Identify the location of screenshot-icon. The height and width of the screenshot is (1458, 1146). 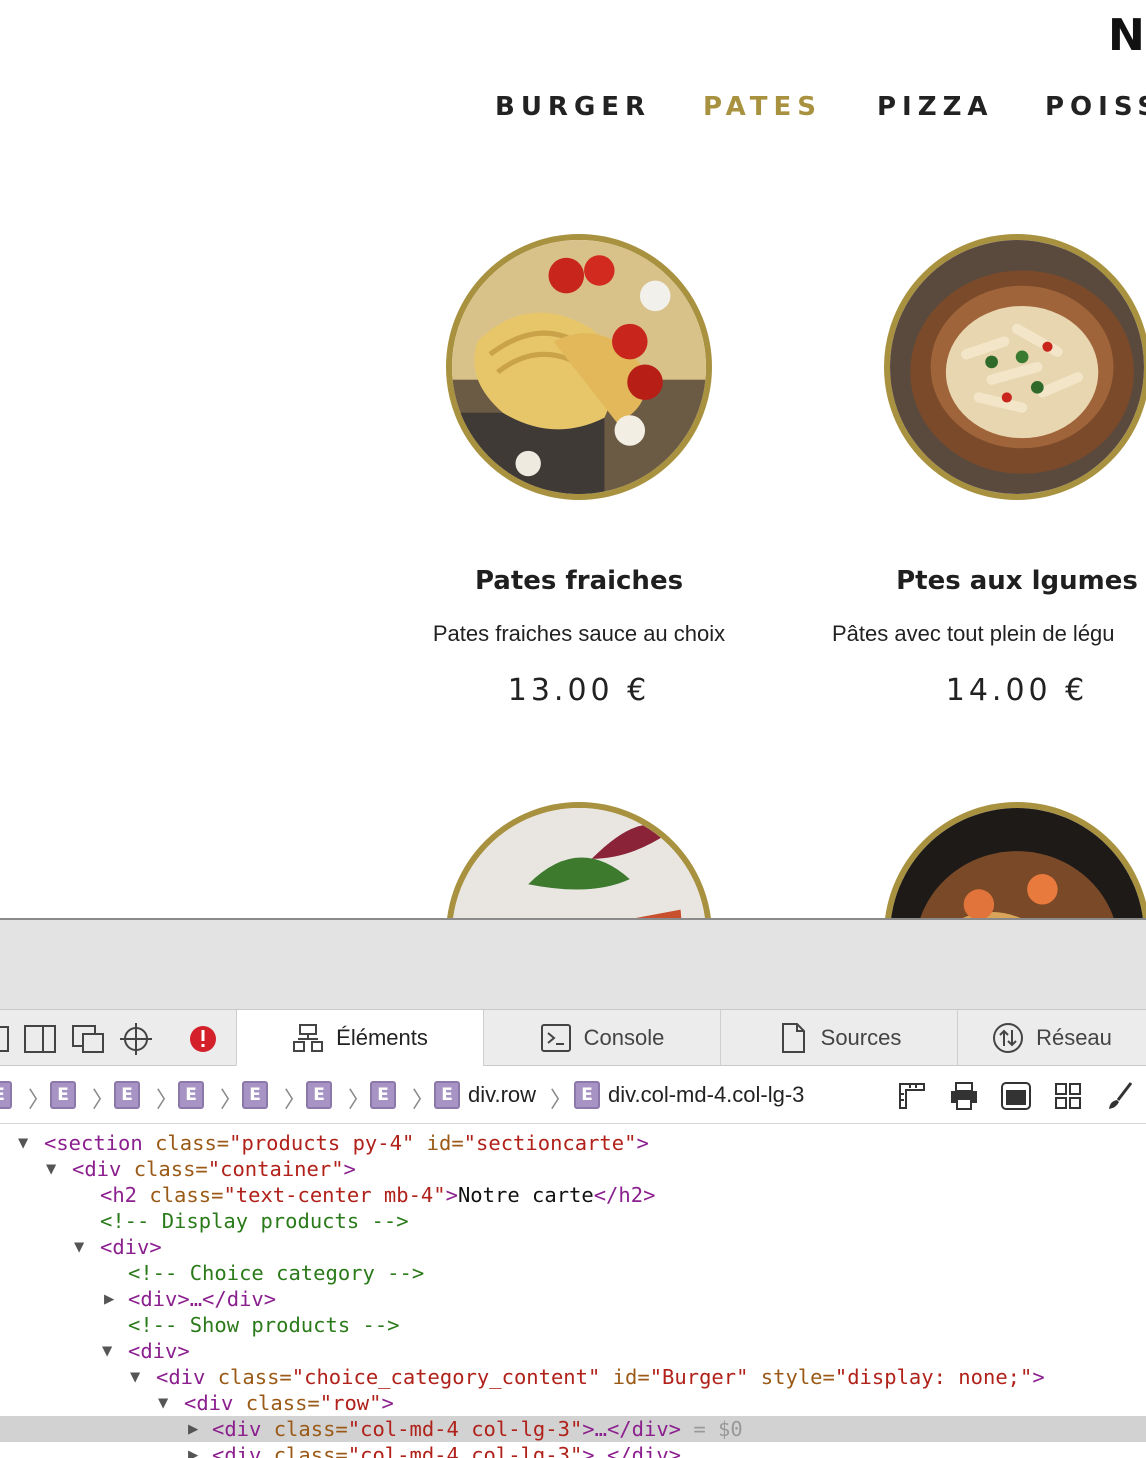
(1016, 1096).